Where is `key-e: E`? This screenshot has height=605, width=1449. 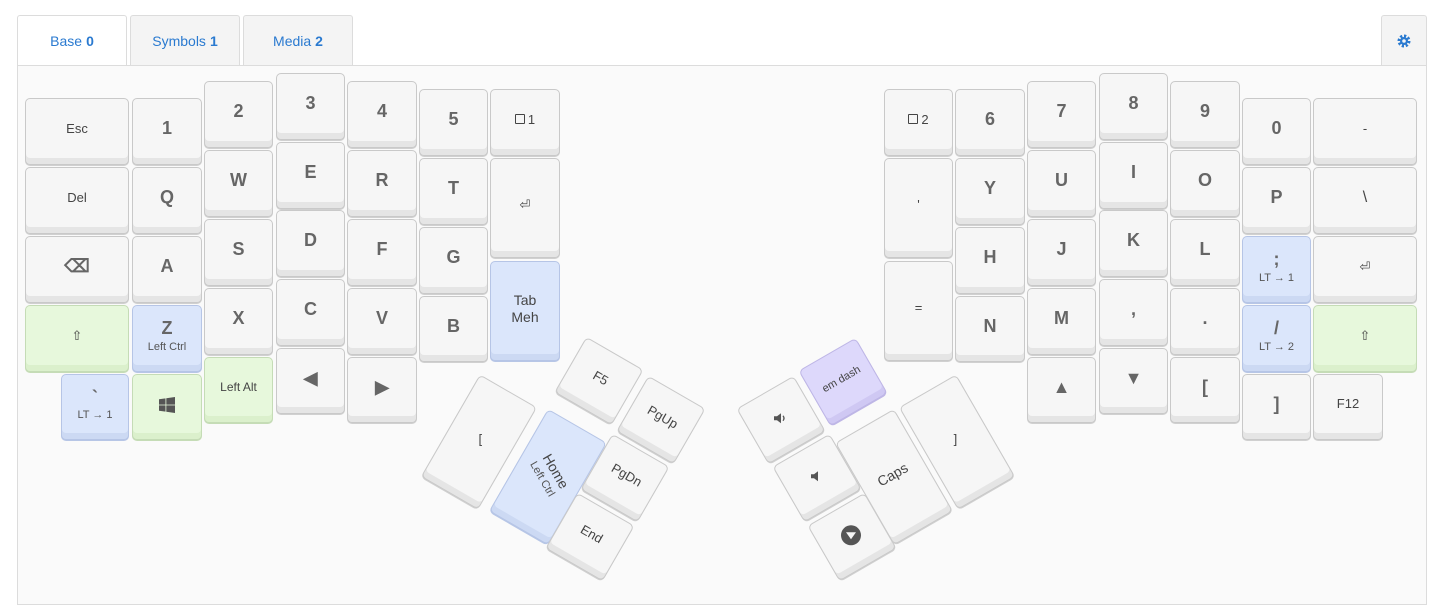 key-e: E is located at coordinates (310, 175).